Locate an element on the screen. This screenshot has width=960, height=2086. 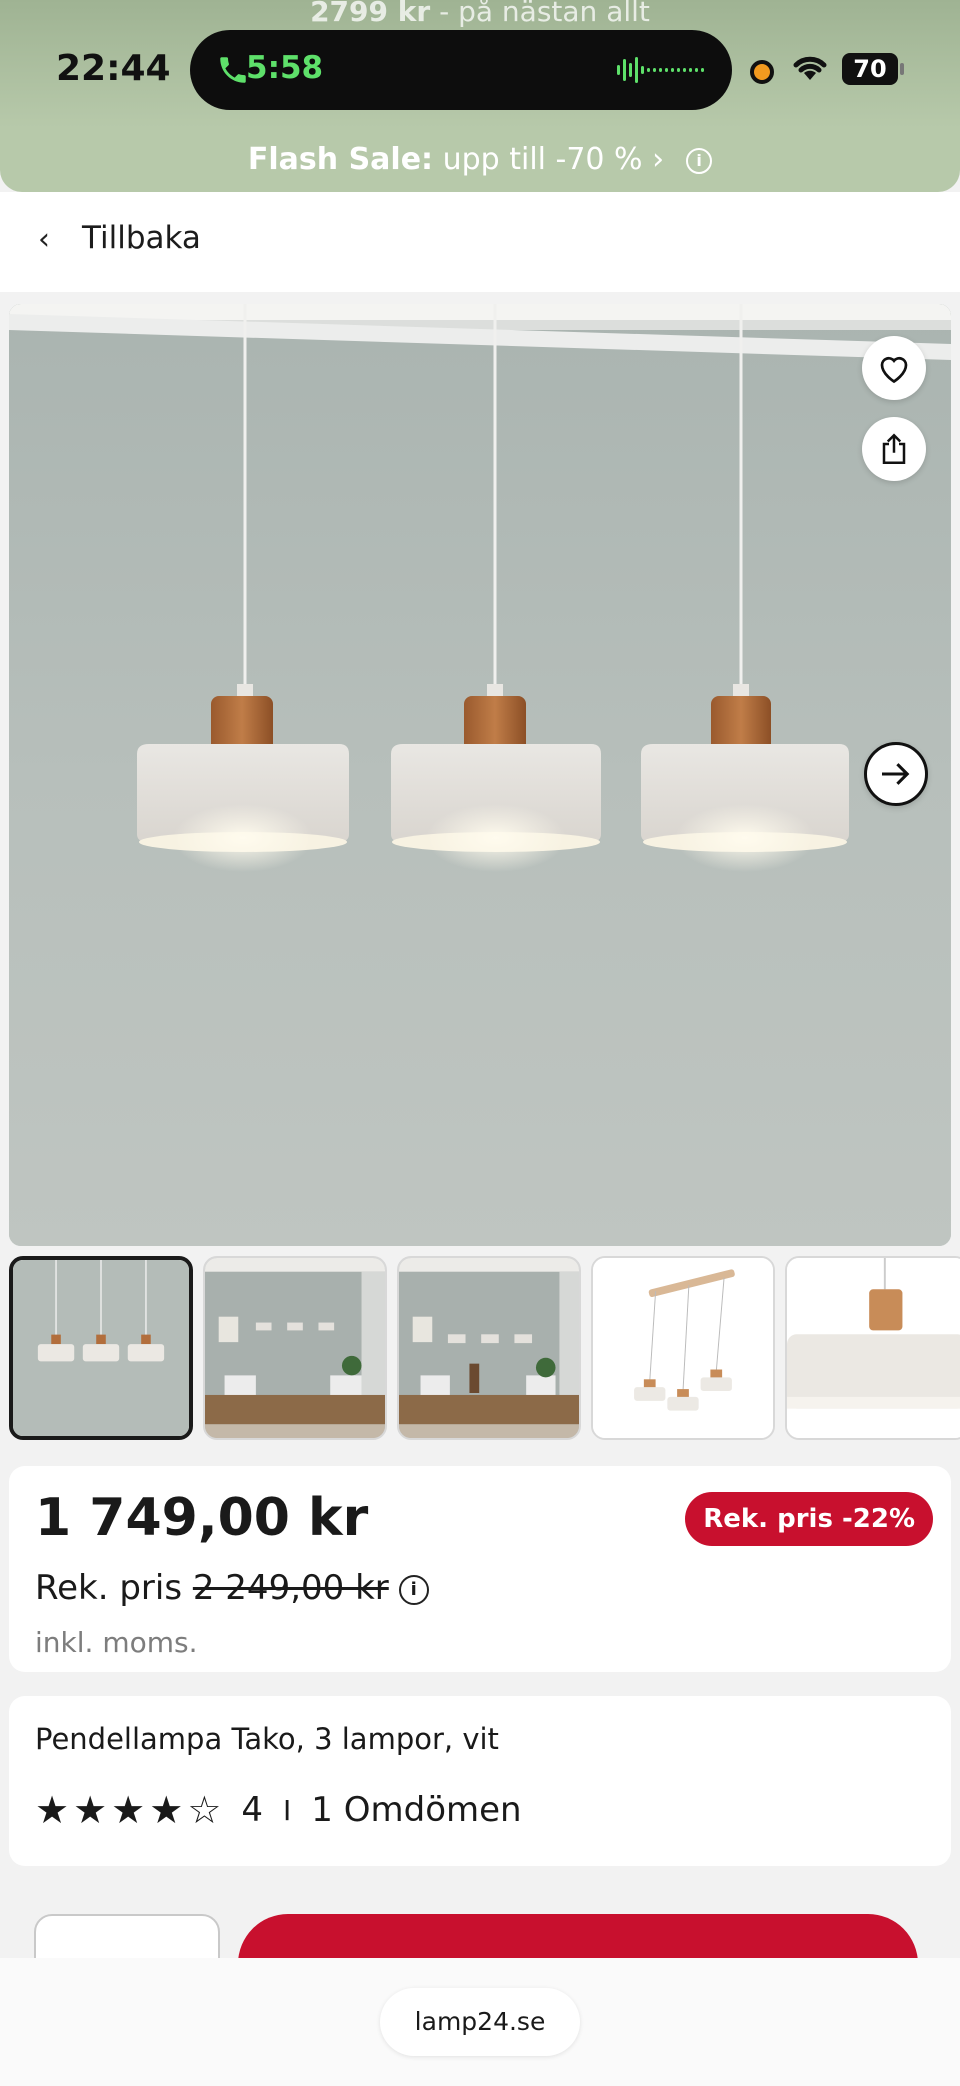
share-icon is located at coordinates (894, 448).